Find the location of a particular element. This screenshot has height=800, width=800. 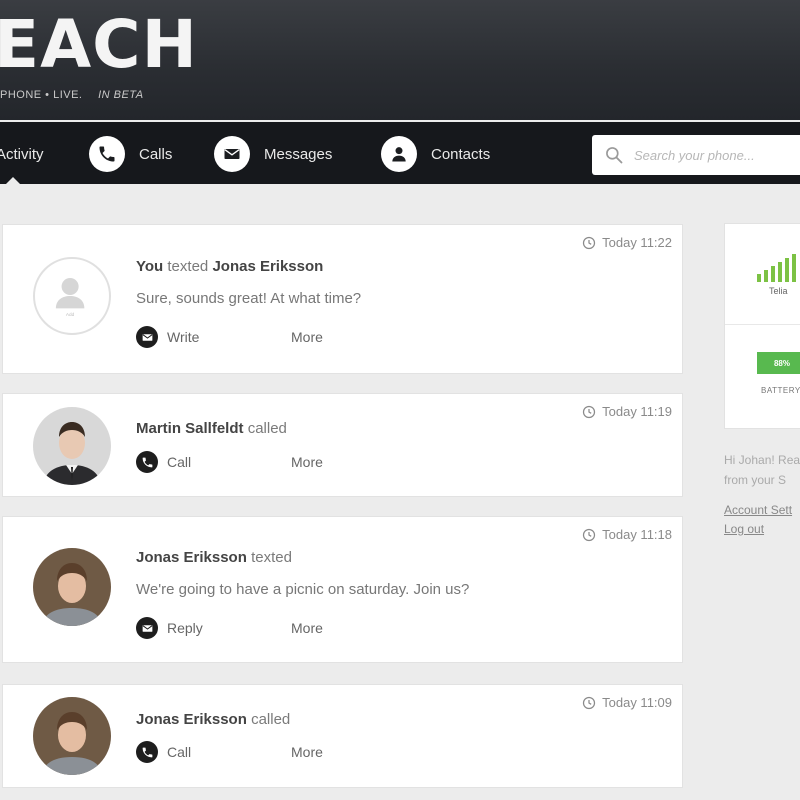

search-icon is located at coordinates (614, 155).